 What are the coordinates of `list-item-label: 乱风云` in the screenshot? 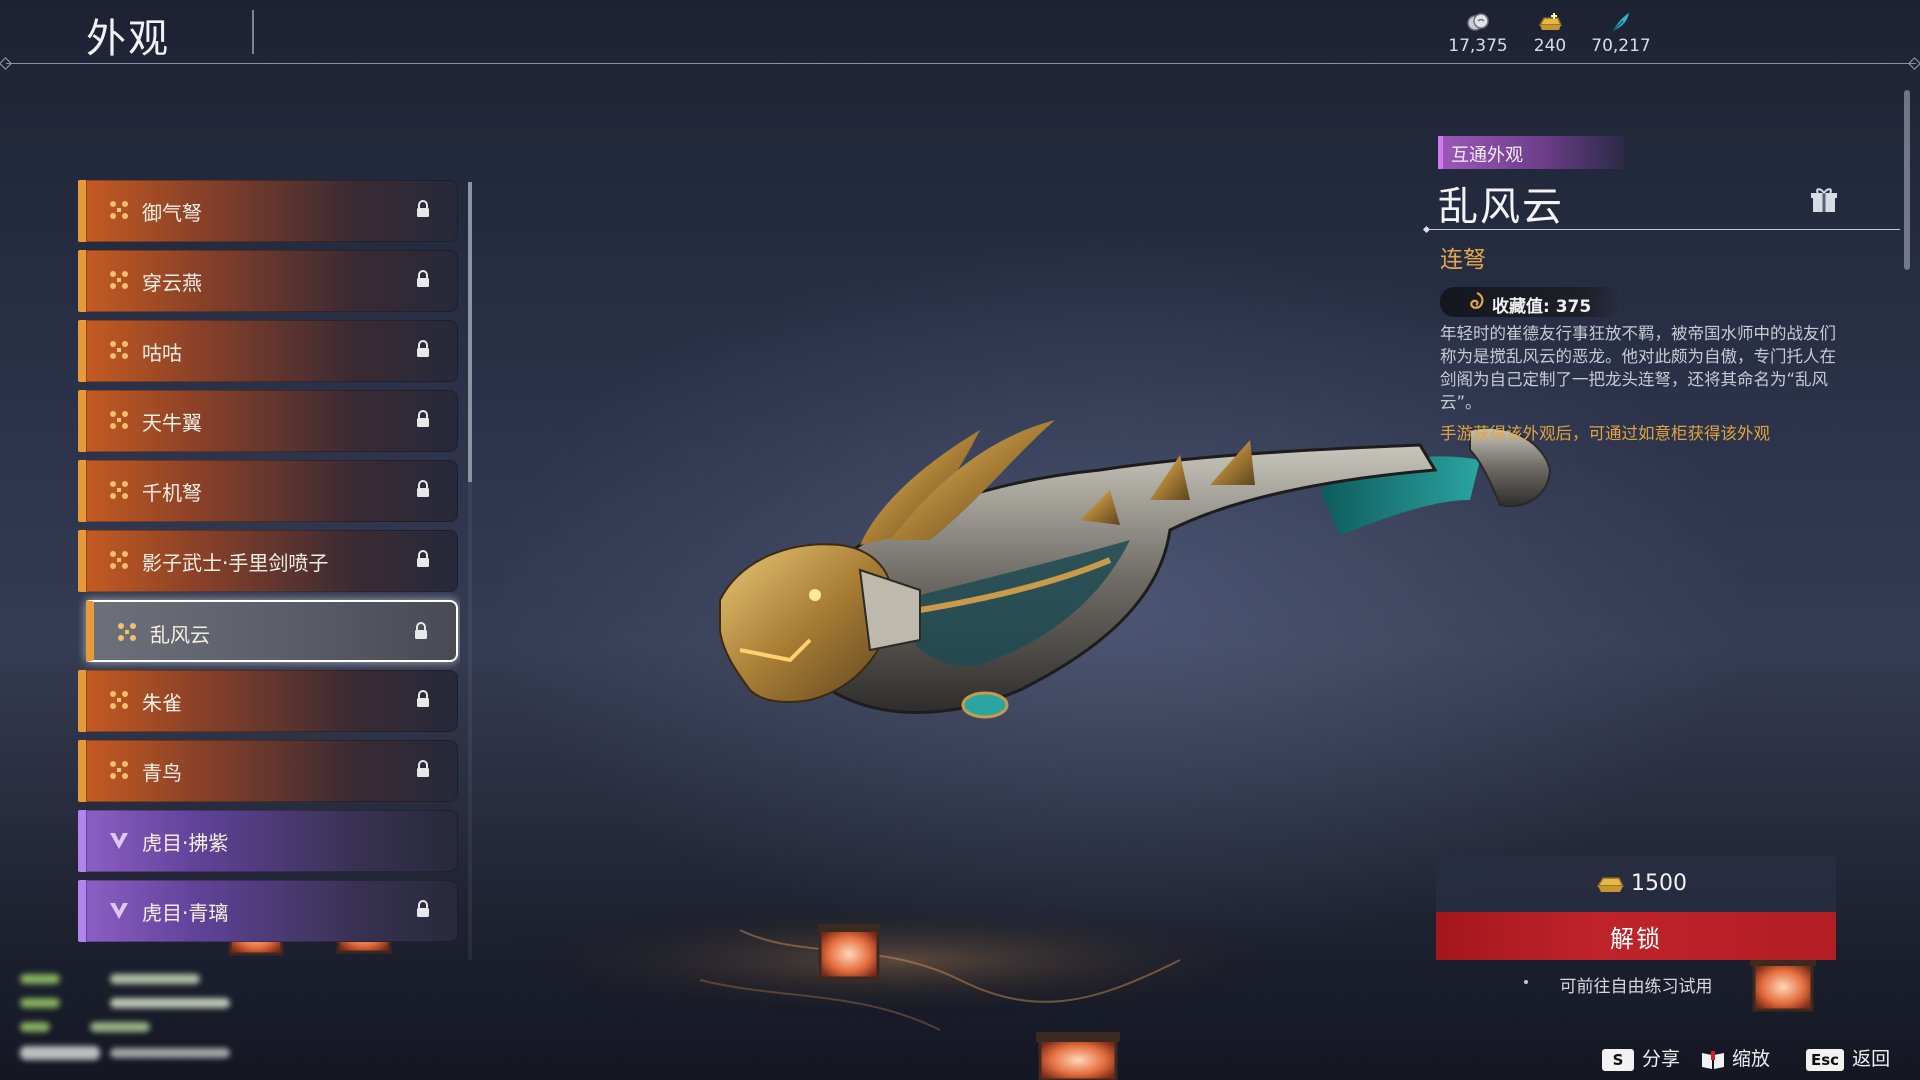 It's located at (180, 635).